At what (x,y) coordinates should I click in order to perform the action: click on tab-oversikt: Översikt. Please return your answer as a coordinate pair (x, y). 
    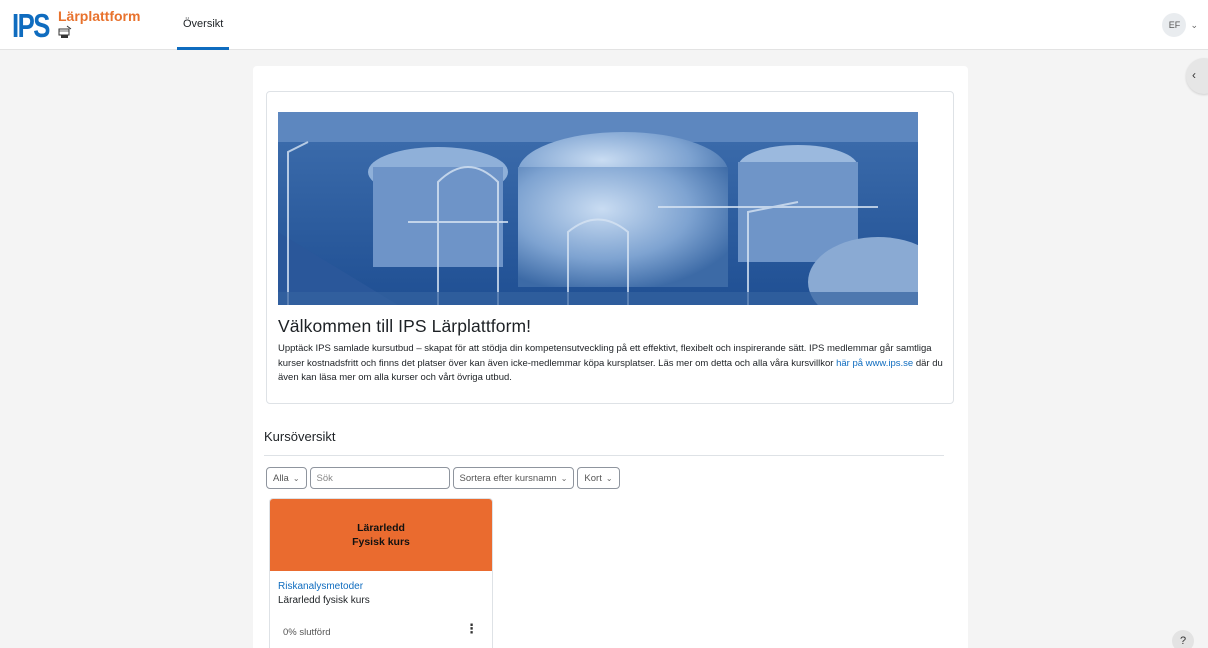
    Looking at the image, I should click on (203, 25).